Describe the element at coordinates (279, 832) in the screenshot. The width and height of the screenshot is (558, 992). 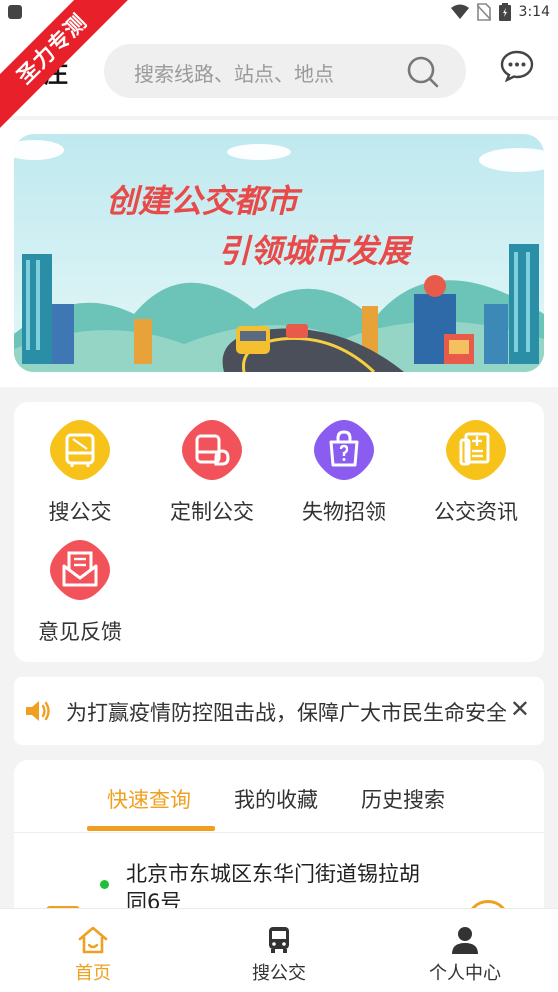
I see `tabs-divider` at that location.